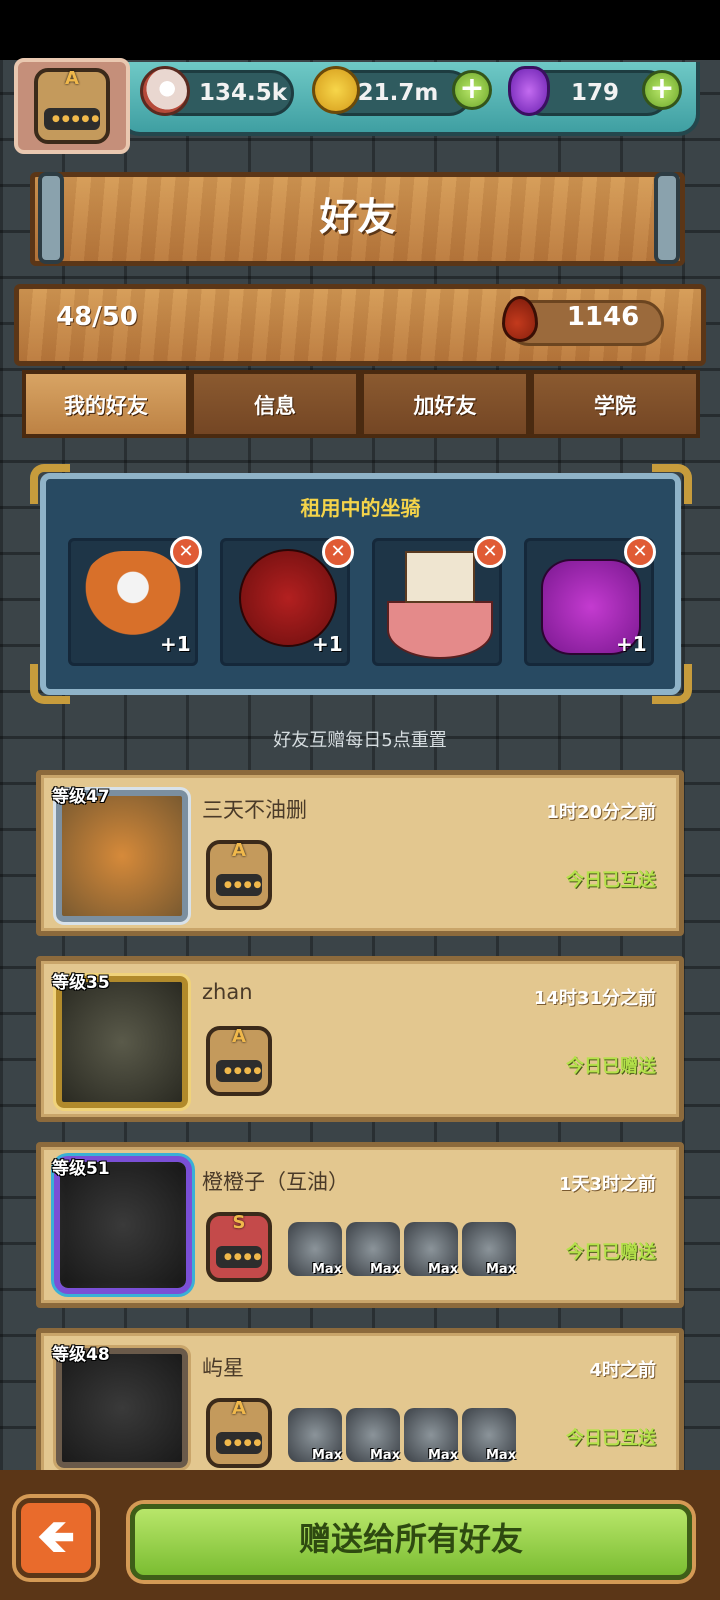  I want to click on tab-my-friends: 我的好友, so click(106, 404).